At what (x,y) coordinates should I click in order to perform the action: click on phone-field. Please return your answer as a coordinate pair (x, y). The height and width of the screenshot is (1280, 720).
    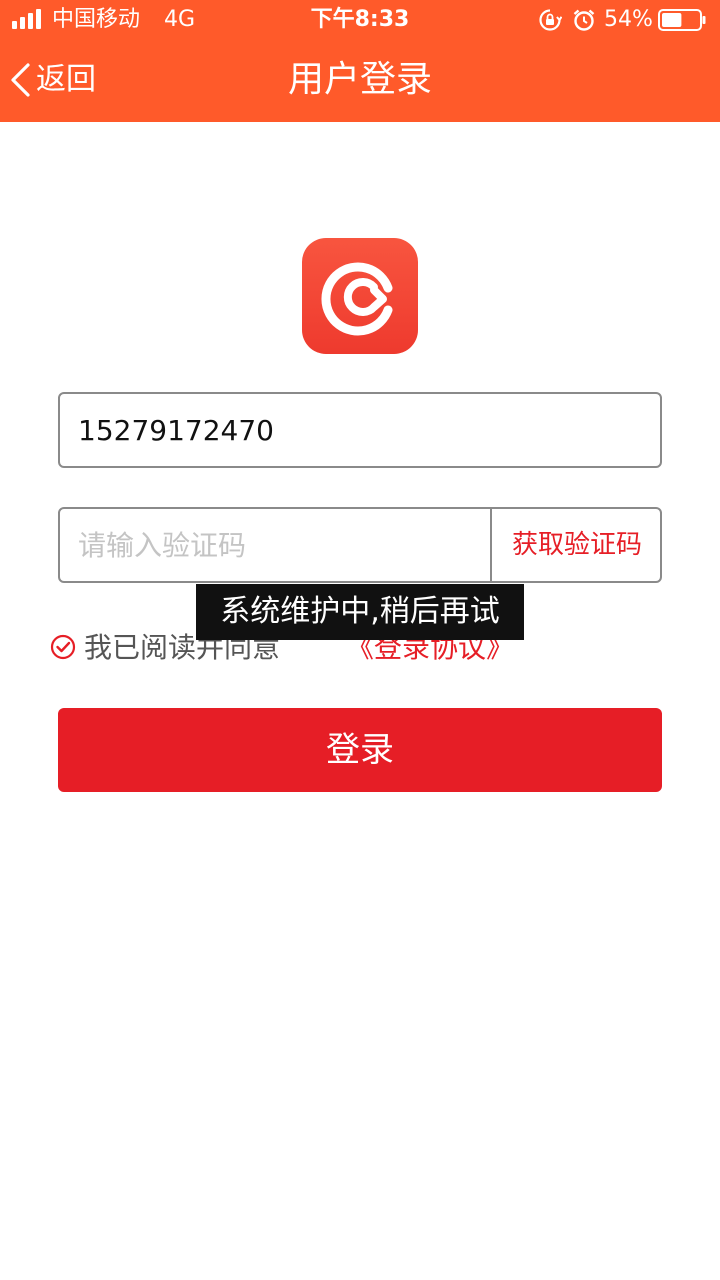
    Looking at the image, I should click on (360, 430).